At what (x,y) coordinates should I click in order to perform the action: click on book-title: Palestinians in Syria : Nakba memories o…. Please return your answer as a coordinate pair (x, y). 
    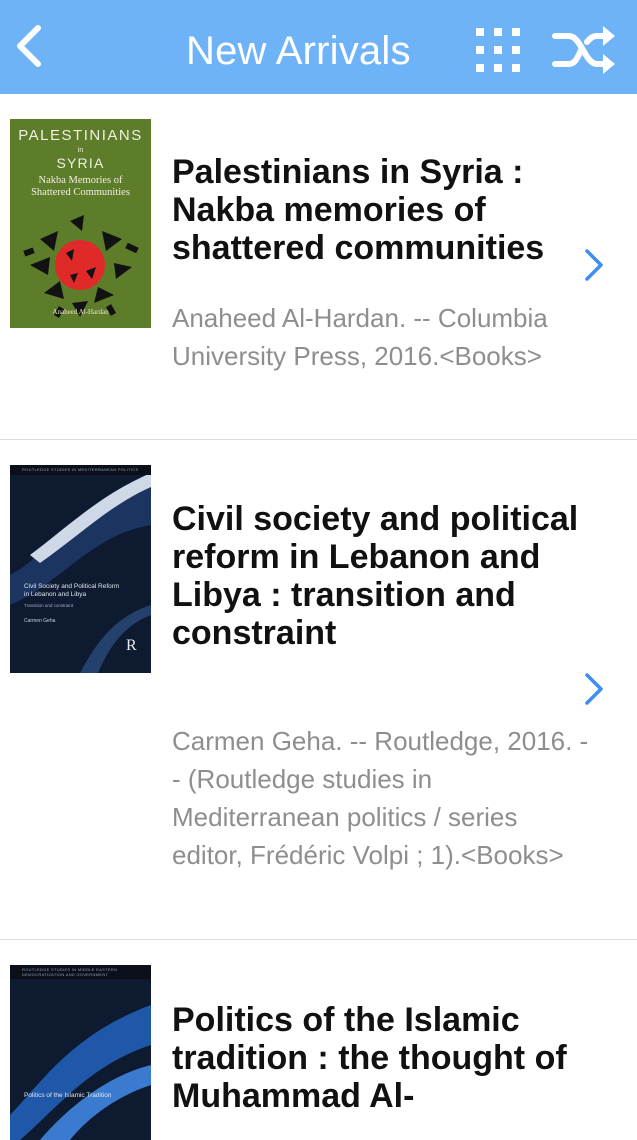
    Looking at the image, I should click on (358, 210).